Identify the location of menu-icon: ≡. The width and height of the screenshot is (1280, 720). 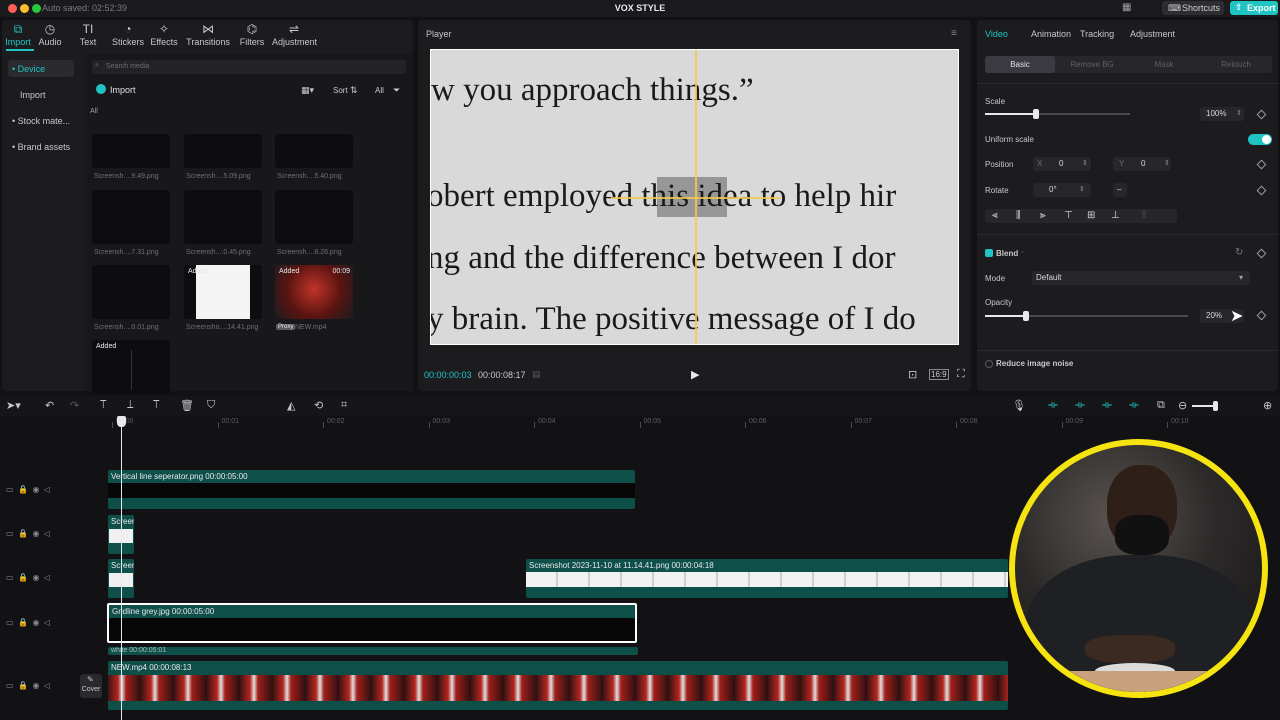
(954, 33).